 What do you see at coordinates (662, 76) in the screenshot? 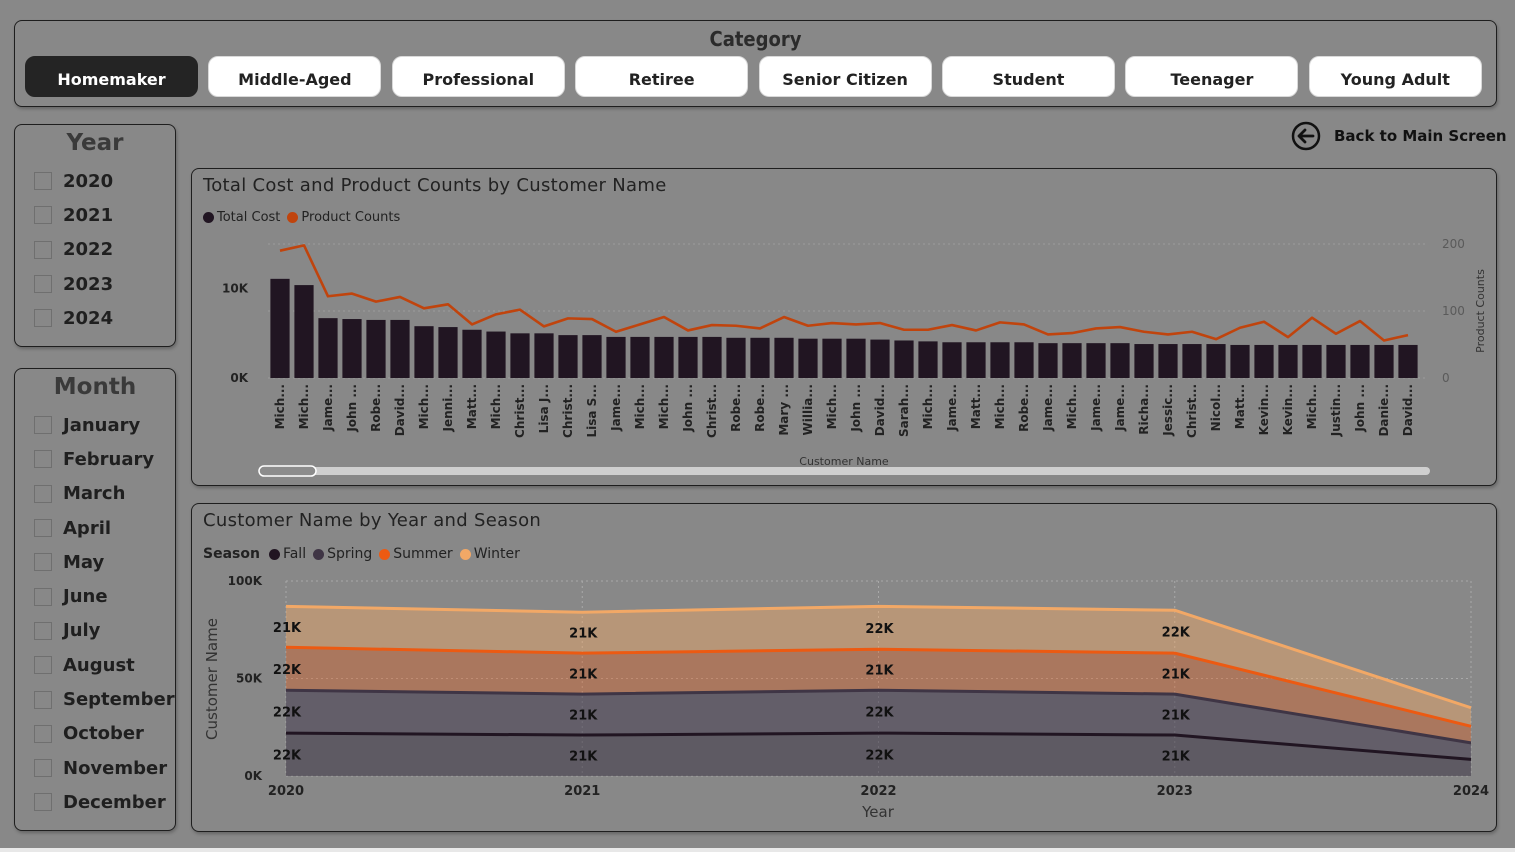
I see `category-button-retiree: Retiree` at bounding box center [662, 76].